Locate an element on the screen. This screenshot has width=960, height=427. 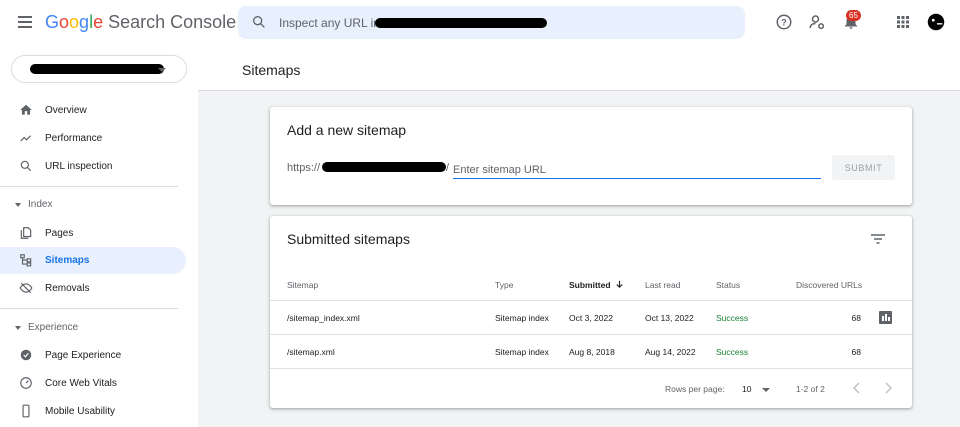
home-icon is located at coordinates (26, 109).